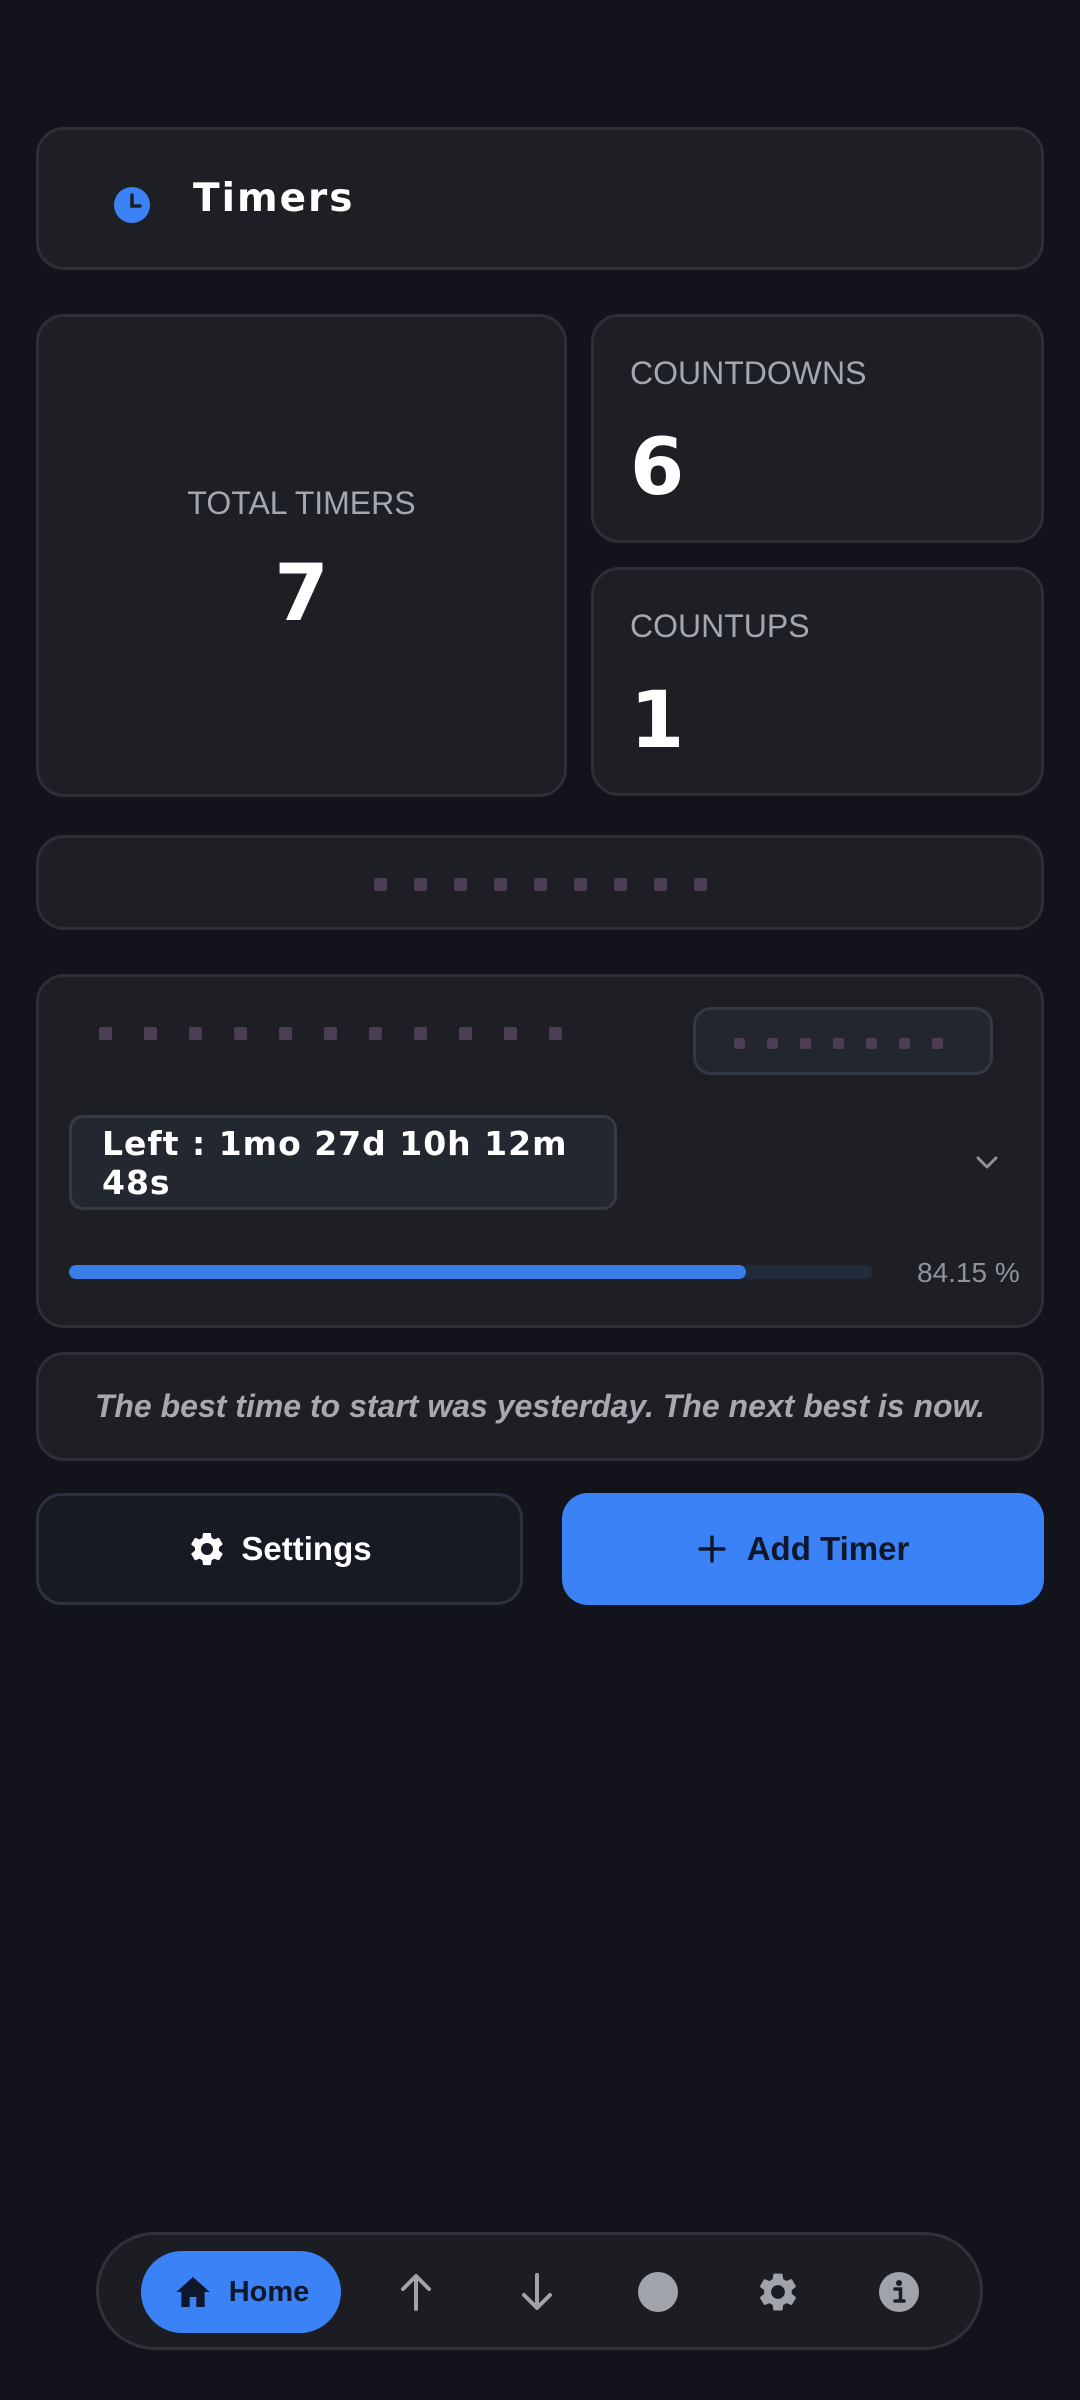  What do you see at coordinates (343, 1162) in the screenshot?
I see `time-left-display: Left : 1mo 27d 10h 12m 48s` at bounding box center [343, 1162].